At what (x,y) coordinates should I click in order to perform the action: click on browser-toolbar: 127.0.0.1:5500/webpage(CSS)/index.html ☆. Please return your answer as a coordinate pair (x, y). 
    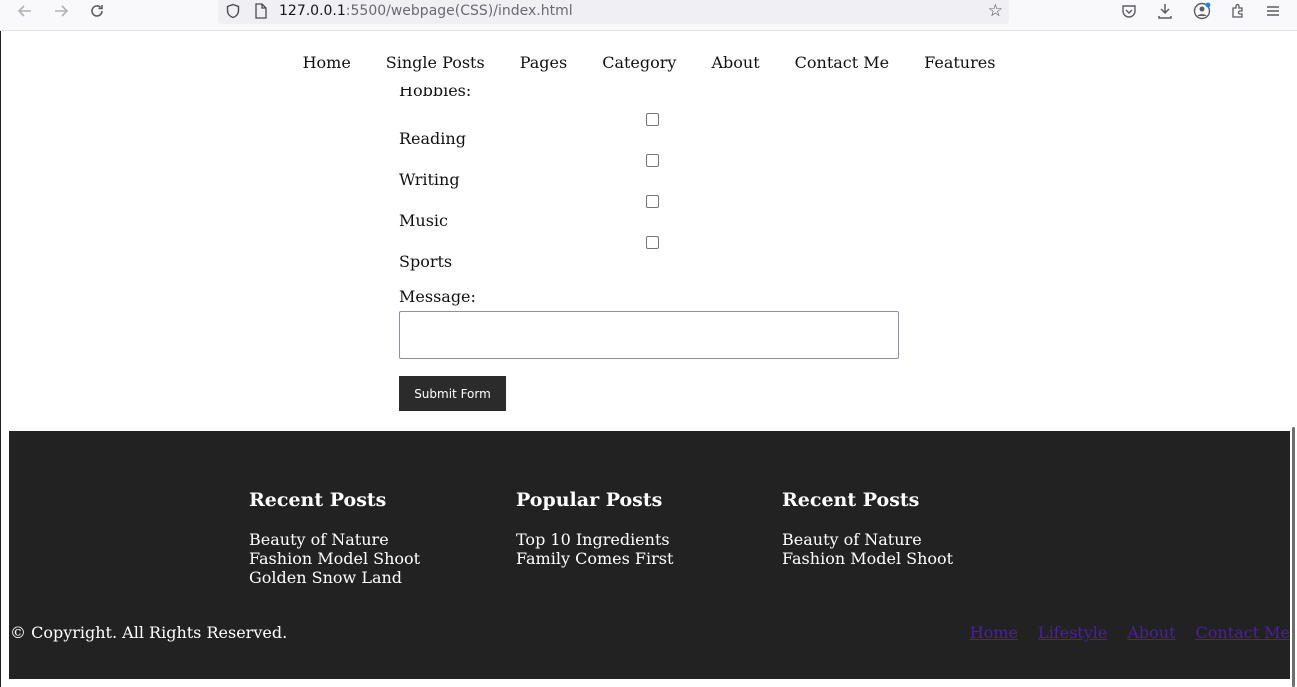
    Looking at the image, I should click on (648, 15).